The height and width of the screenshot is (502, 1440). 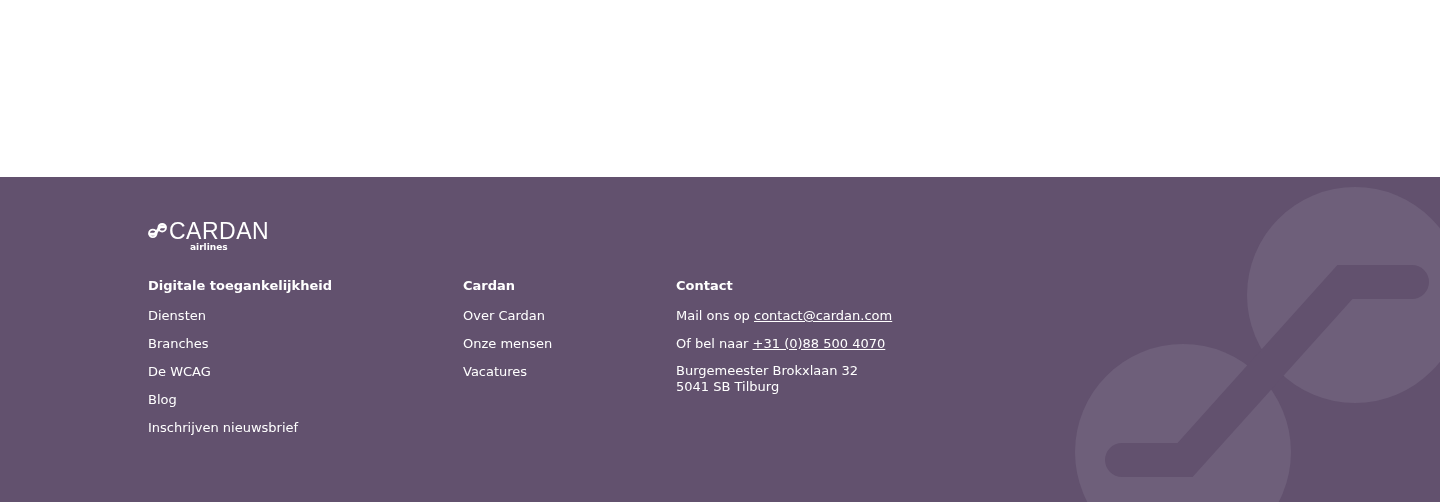 What do you see at coordinates (712, 343) in the screenshot?
I see `contact-label: Of bel naar` at bounding box center [712, 343].